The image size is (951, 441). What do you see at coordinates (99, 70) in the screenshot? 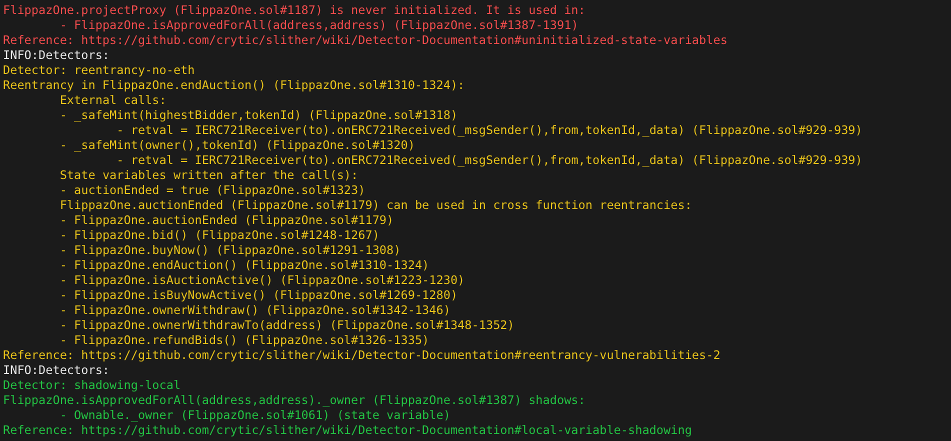
I see `terminal-line: Detector: reentrancy-no-eth` at bounding box center [99, 70].